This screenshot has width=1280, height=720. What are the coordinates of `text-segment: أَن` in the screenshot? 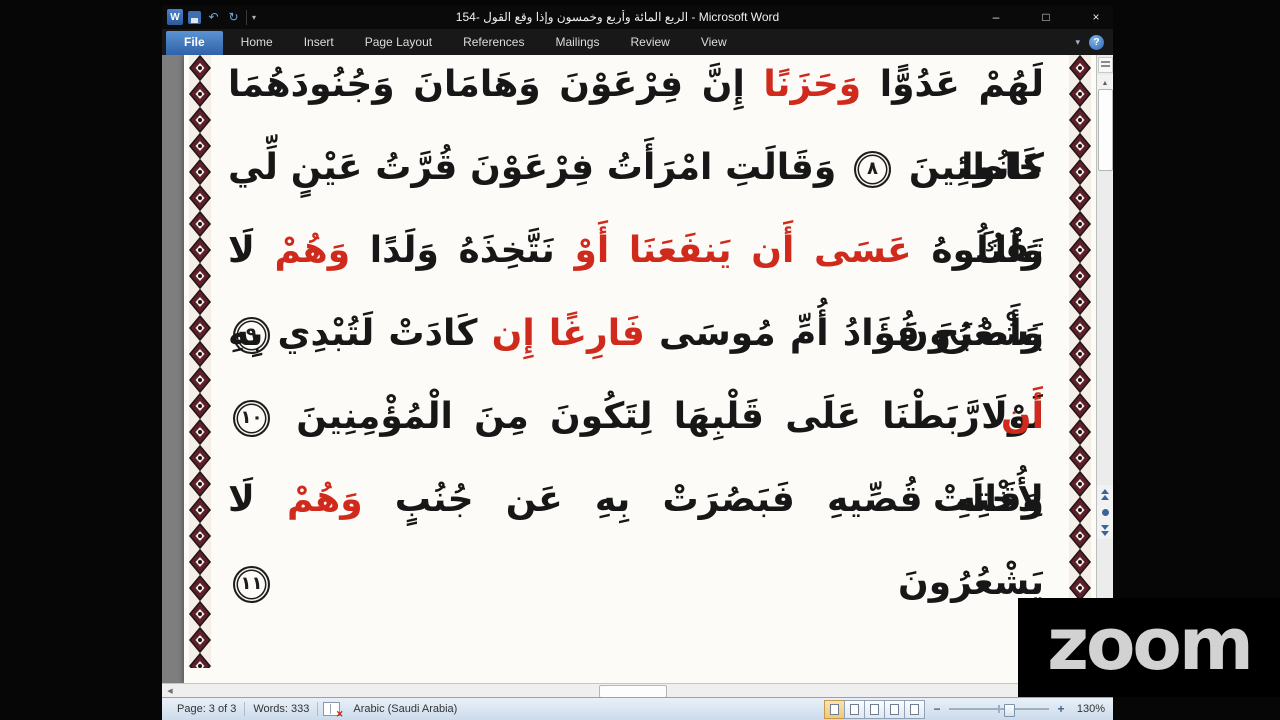 It's located at (1022, 416).